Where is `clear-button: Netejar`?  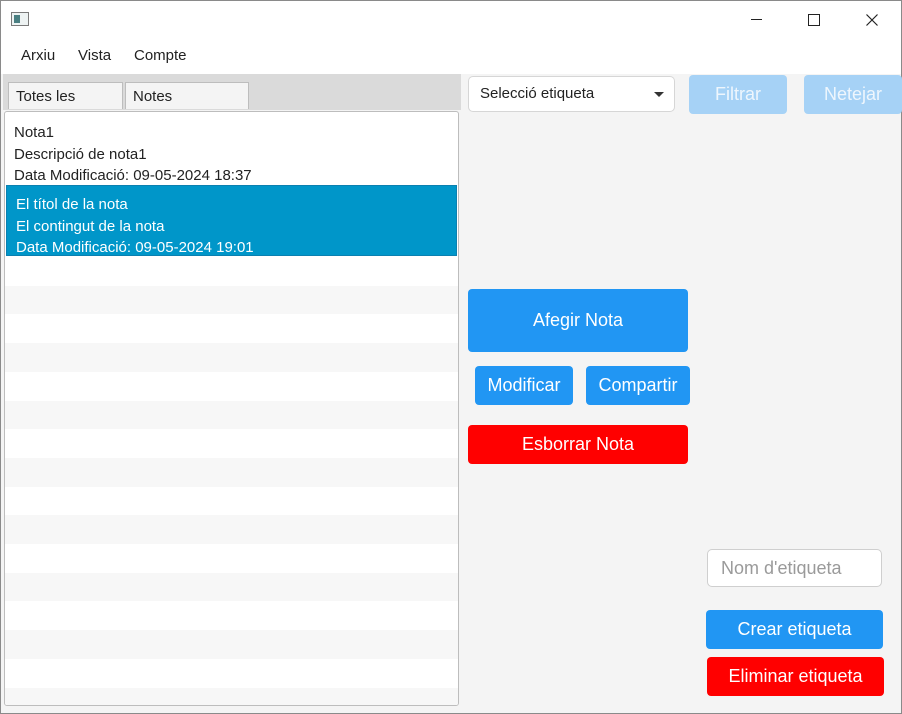 clear-button: Netejar is located at coordinates (853, 94).